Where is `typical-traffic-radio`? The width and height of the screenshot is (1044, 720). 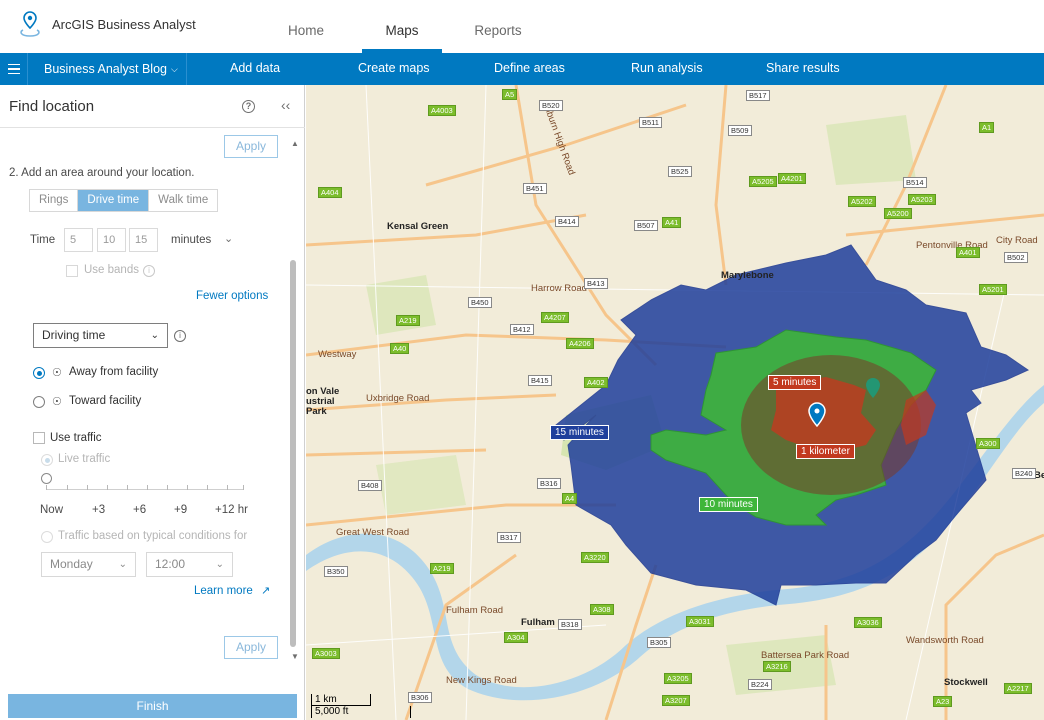
typical-traffic-radio is located at coordinates (47, 537).